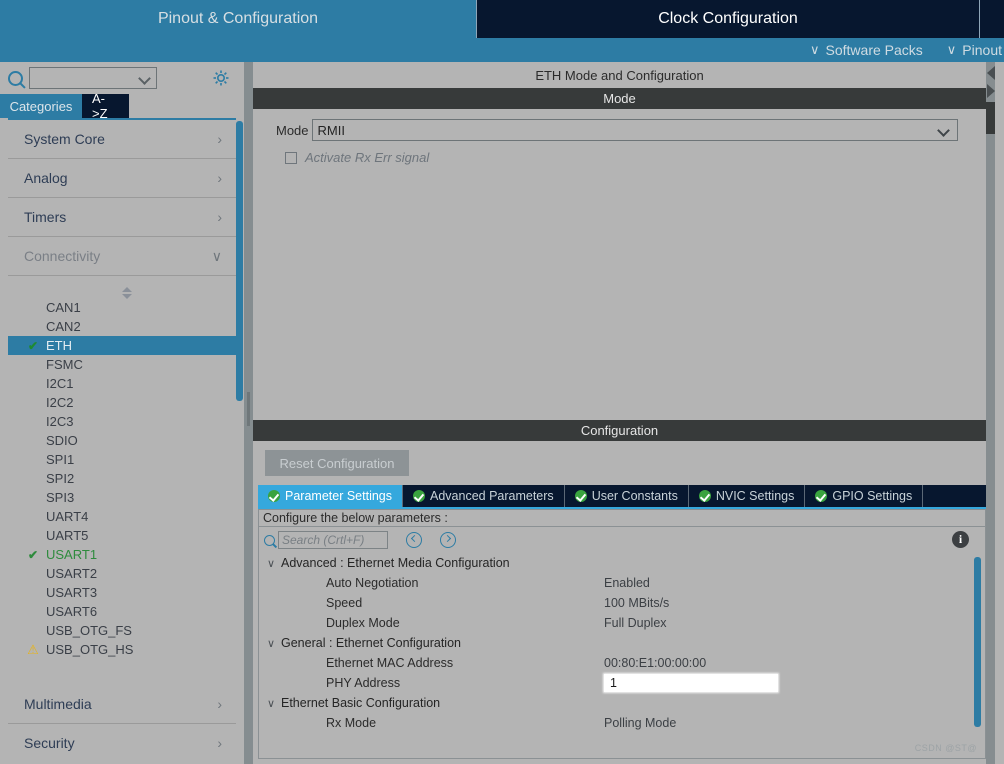 The image size is (1004, 764). I want to click on sidebar-item-label: FSMC, so click(64, 364).